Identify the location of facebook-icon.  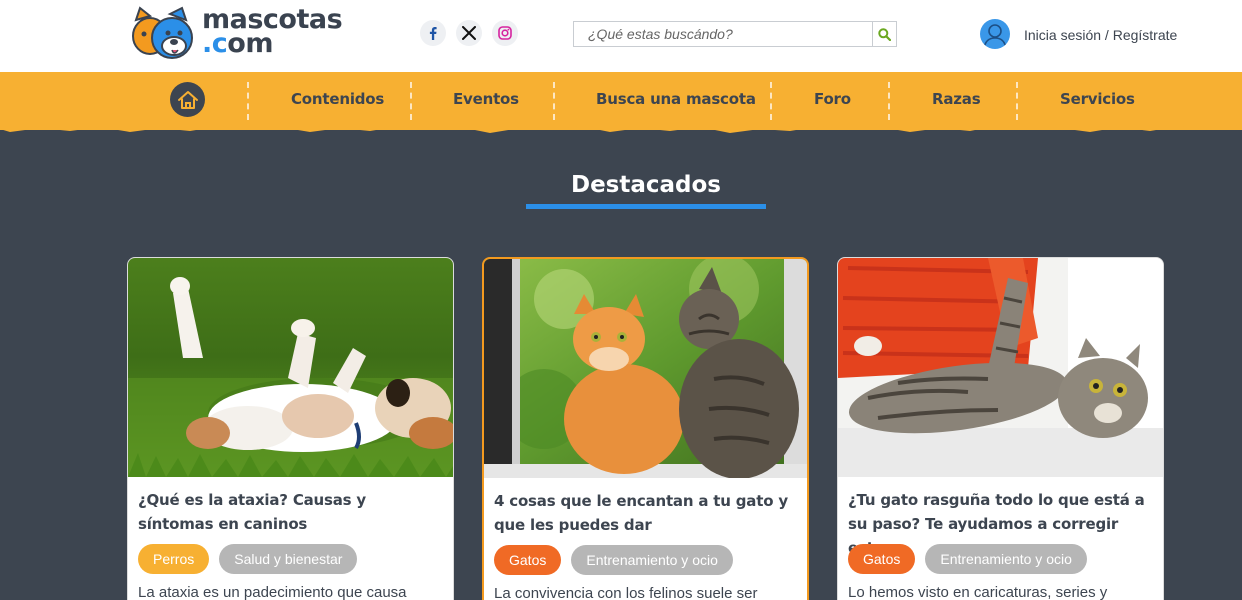
(433, 33).